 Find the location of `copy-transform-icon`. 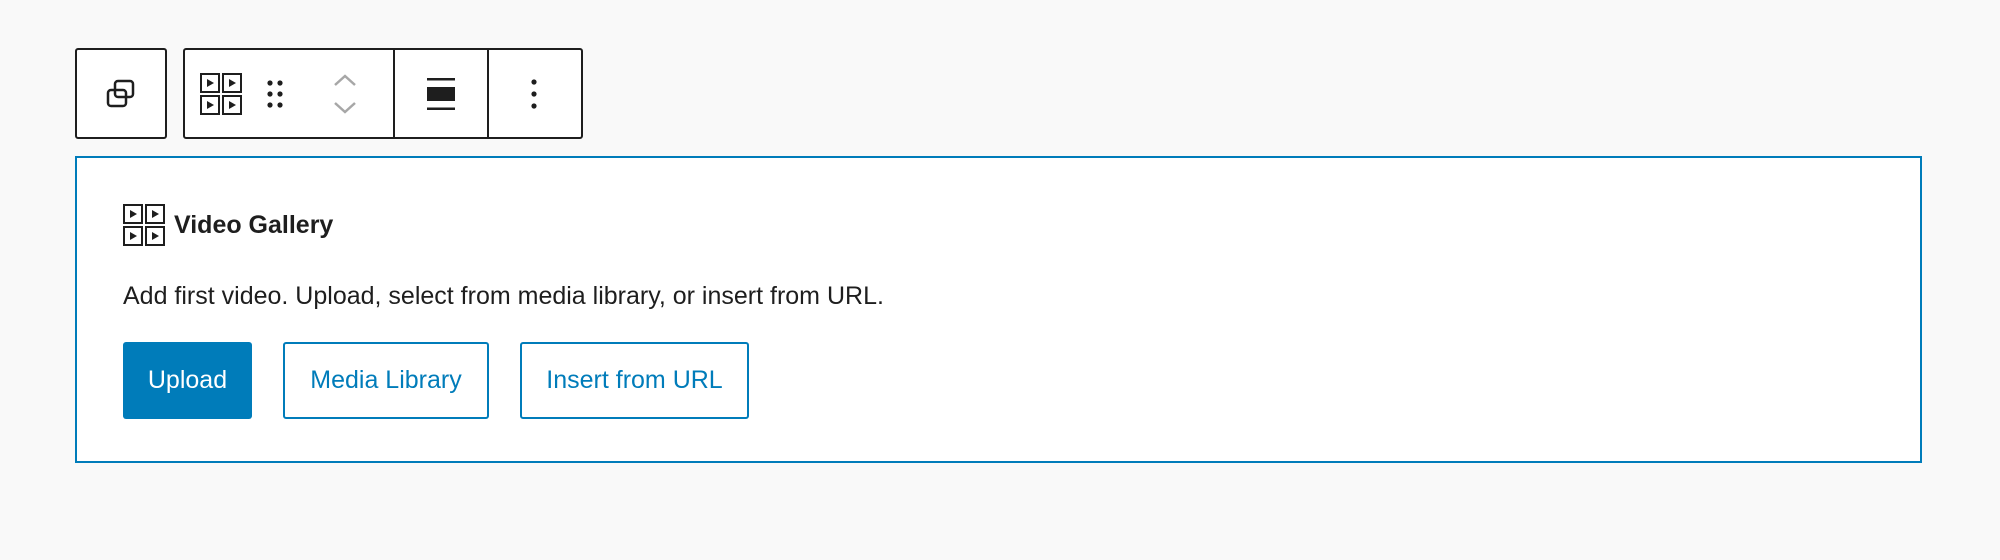

copy-transform-icon is located at coordinates (120, 93).